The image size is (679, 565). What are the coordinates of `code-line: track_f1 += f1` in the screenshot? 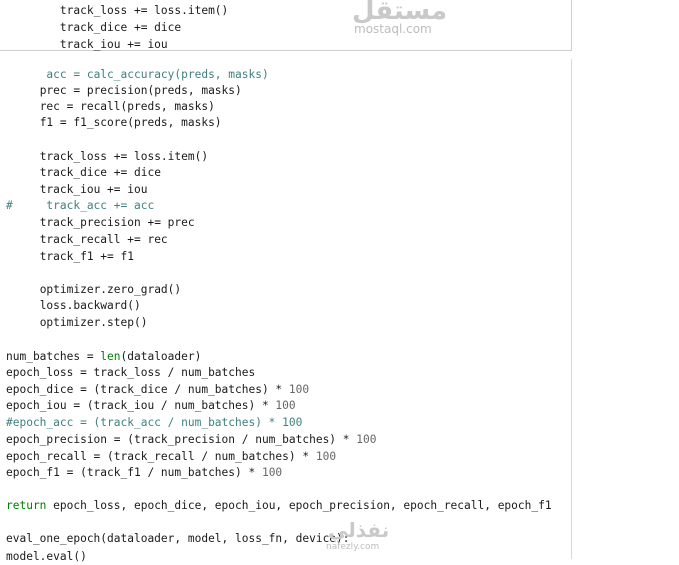 It's located at (70, 256).